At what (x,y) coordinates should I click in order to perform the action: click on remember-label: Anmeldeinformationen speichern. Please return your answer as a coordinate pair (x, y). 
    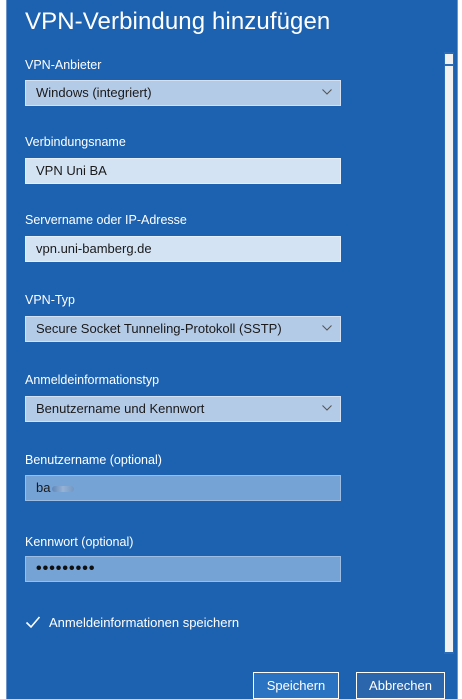
    Looking at the image, I should click on (144, 622).